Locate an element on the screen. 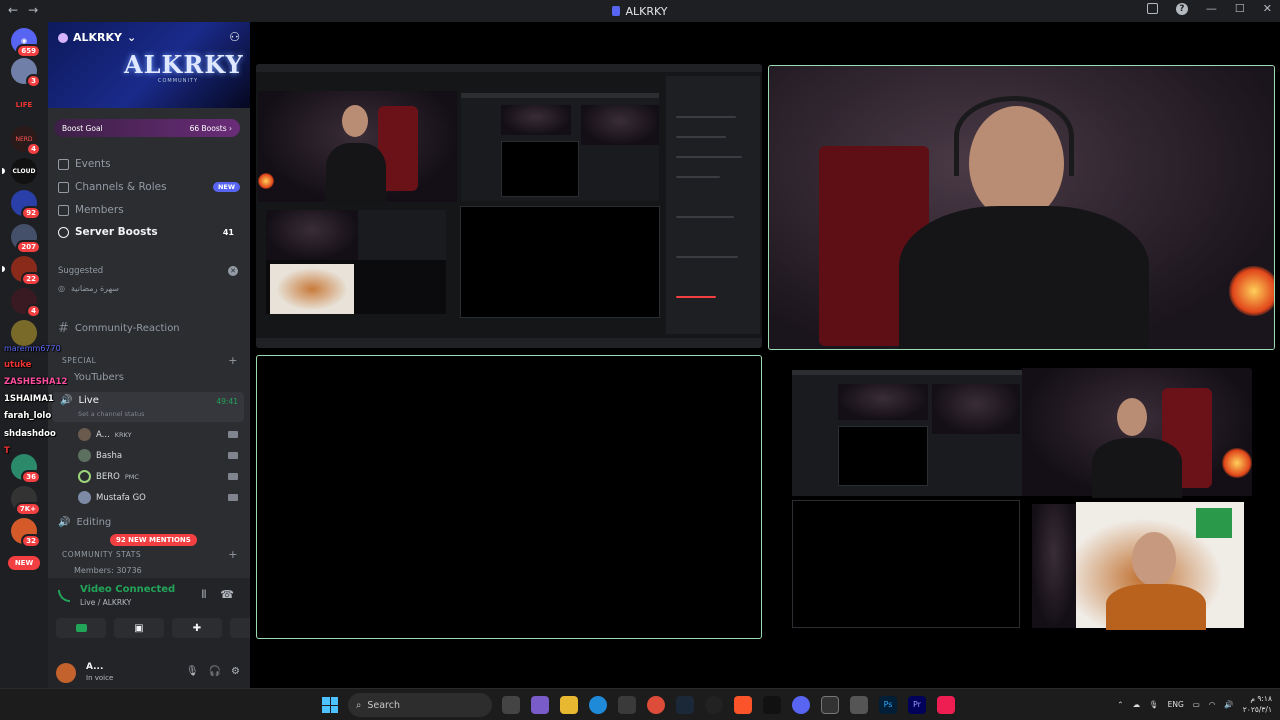 The width and height of the screenshot is (1280, 720). camera-icon is located at coordinates (233, 455).